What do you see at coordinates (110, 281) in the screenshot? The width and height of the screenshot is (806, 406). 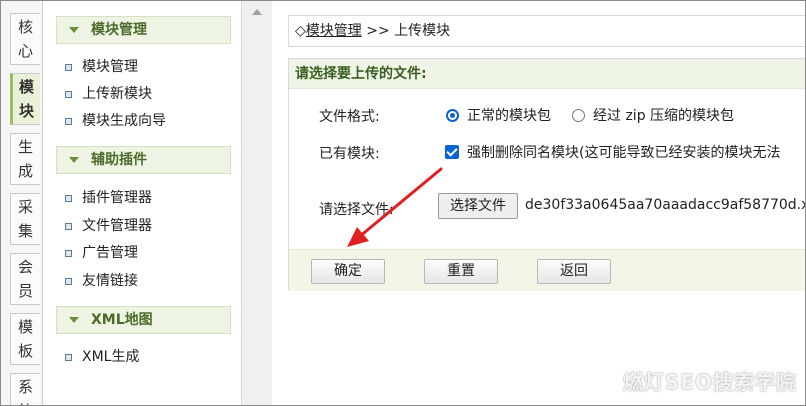 I see `sidebar-item-label: 友情链接` at bounding box center [110, 281].